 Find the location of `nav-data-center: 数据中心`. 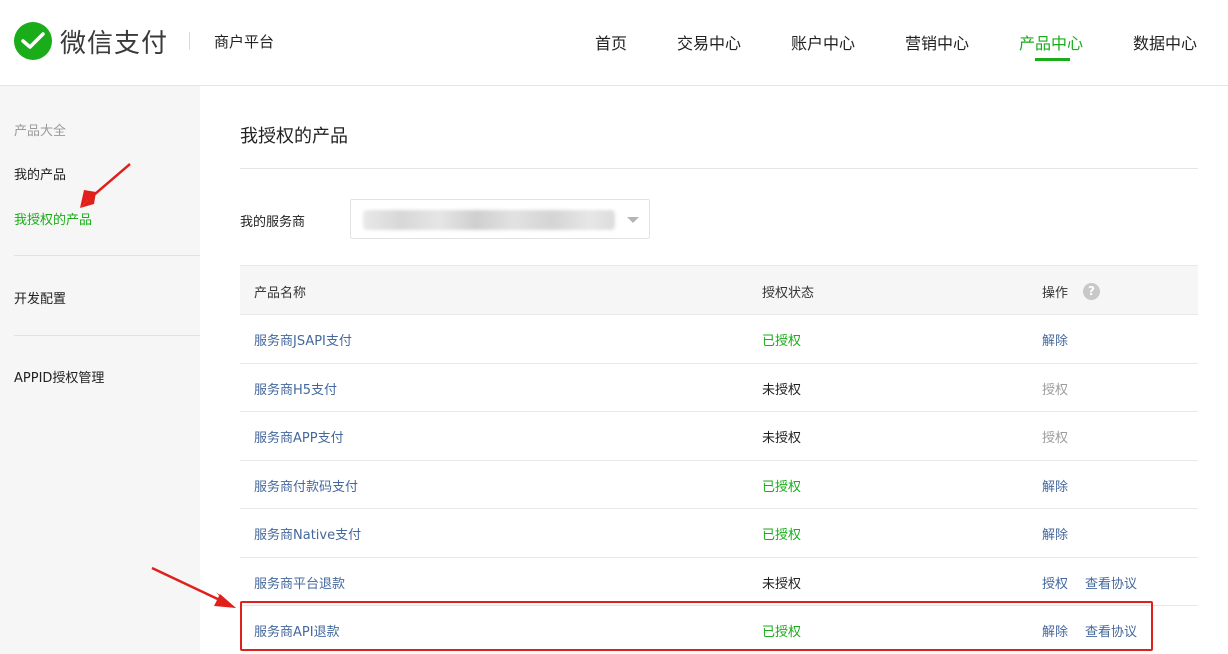

nav-data-center: 数据中心 is located at coordinates (1165, 42).